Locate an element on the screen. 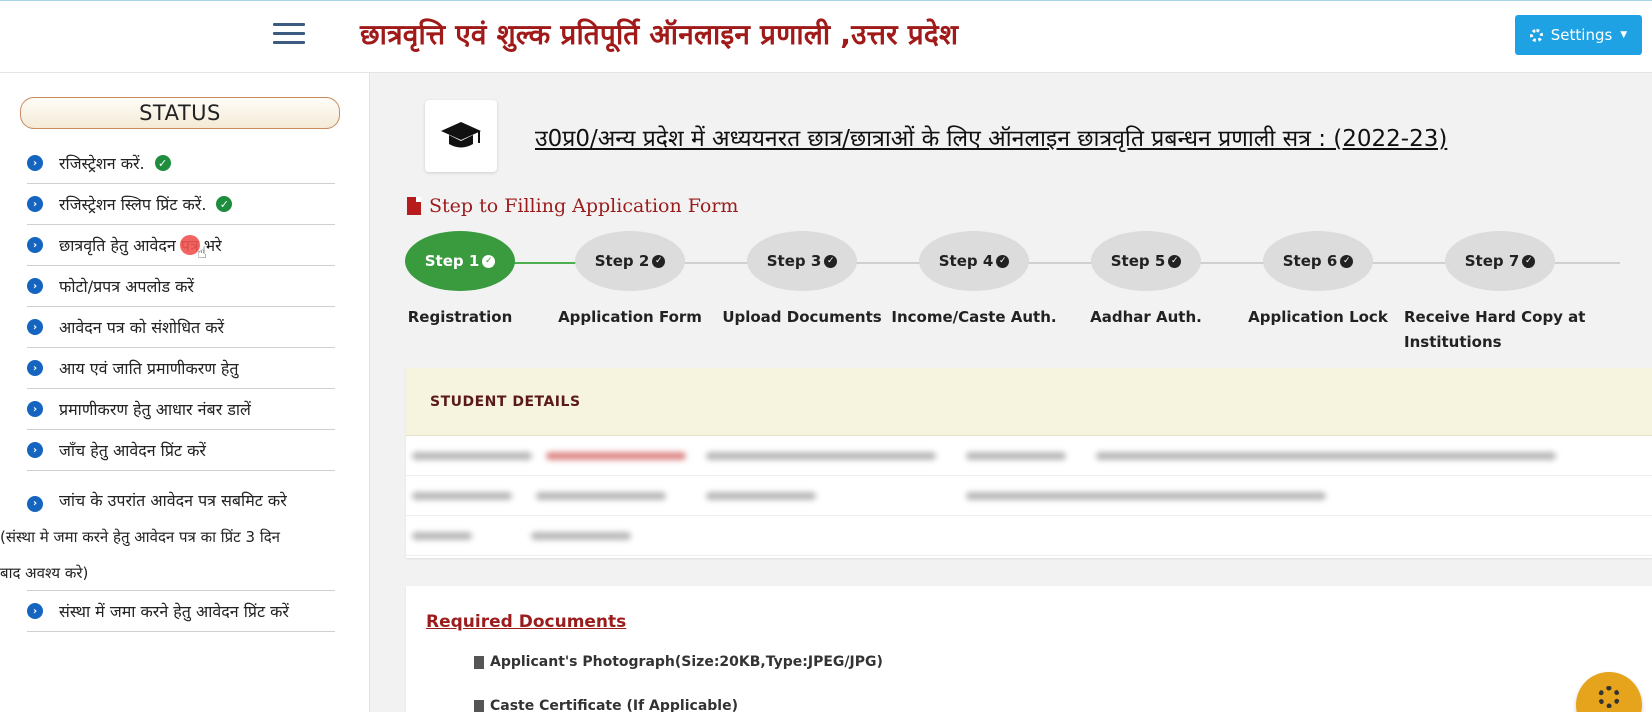  step-name: Aadhar Auth. is located at coordinates (1146, 317).